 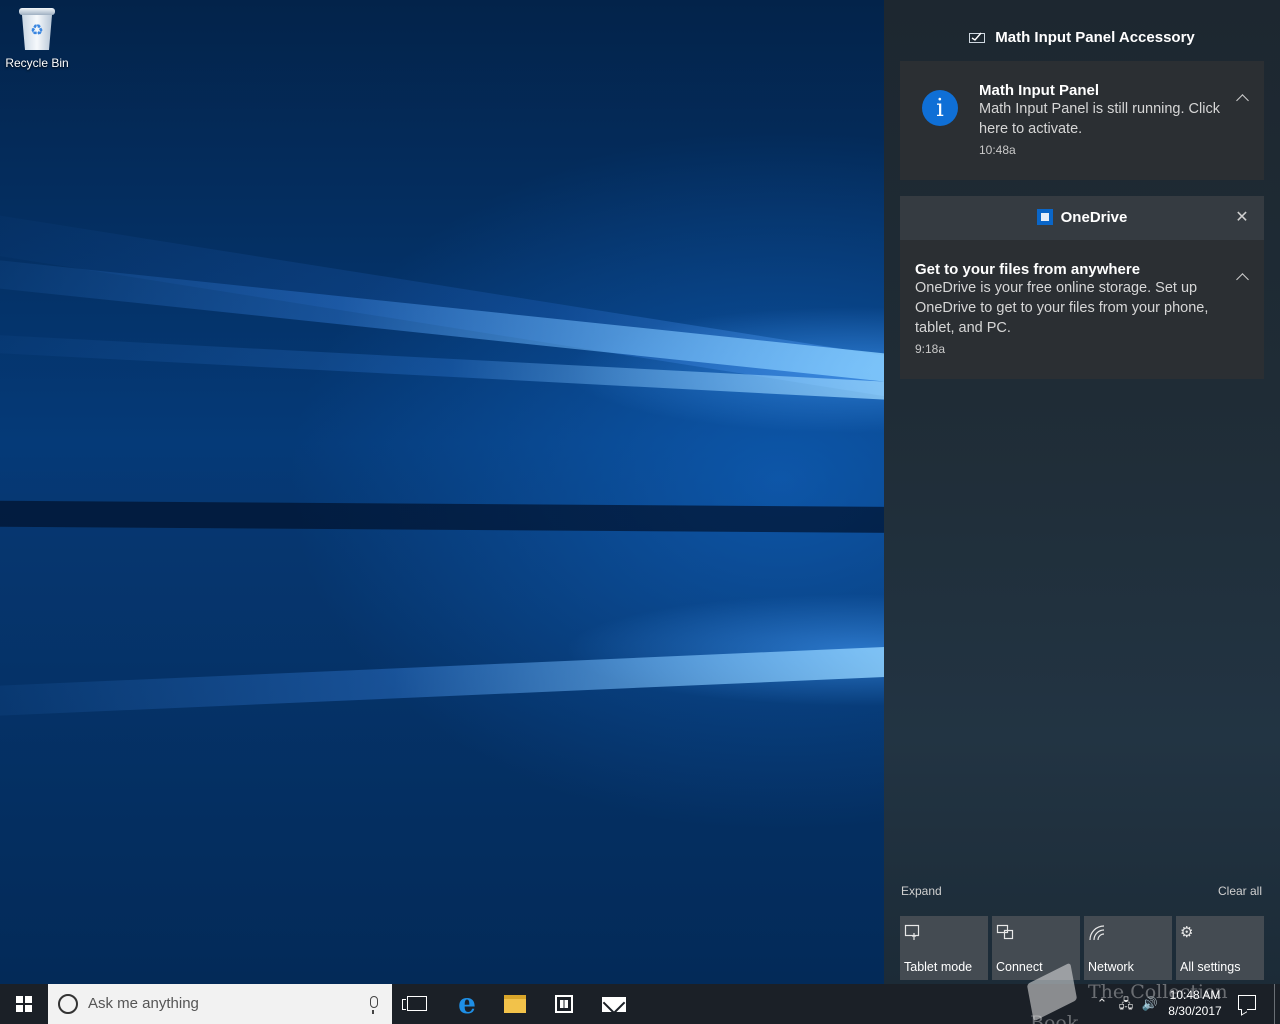 I want to click on search-placeholder: Ask me anything, so click(x=143, y=1003).